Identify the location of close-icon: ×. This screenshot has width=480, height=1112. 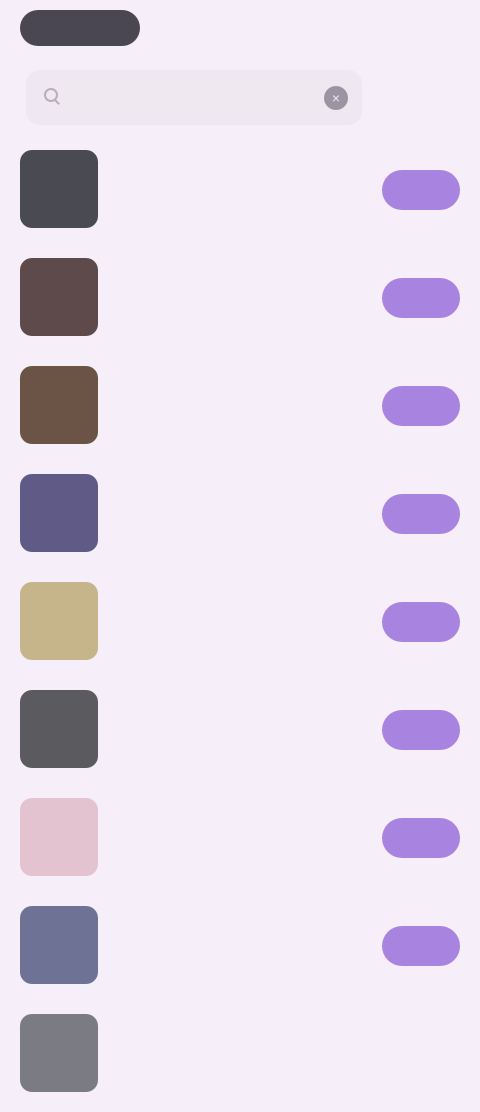
(336, 98).